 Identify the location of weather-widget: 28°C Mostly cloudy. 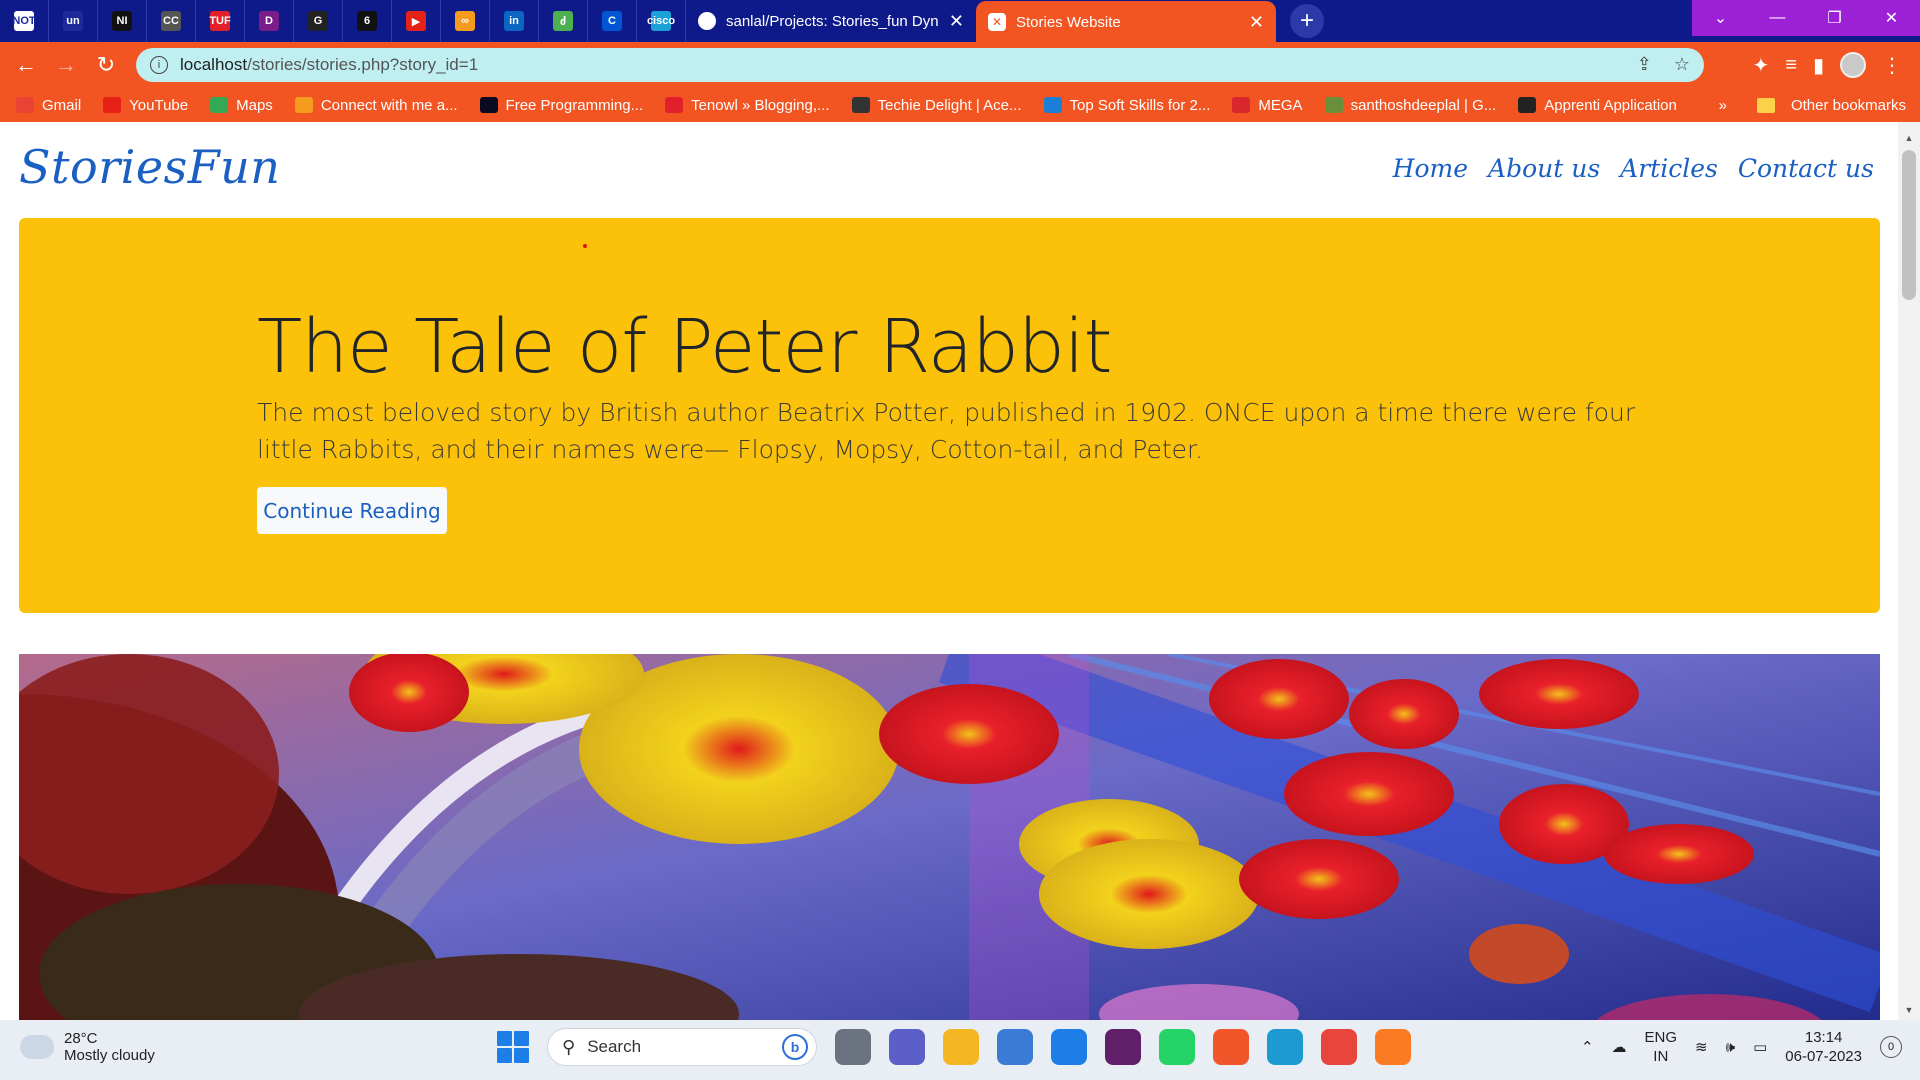
(87, 1045).